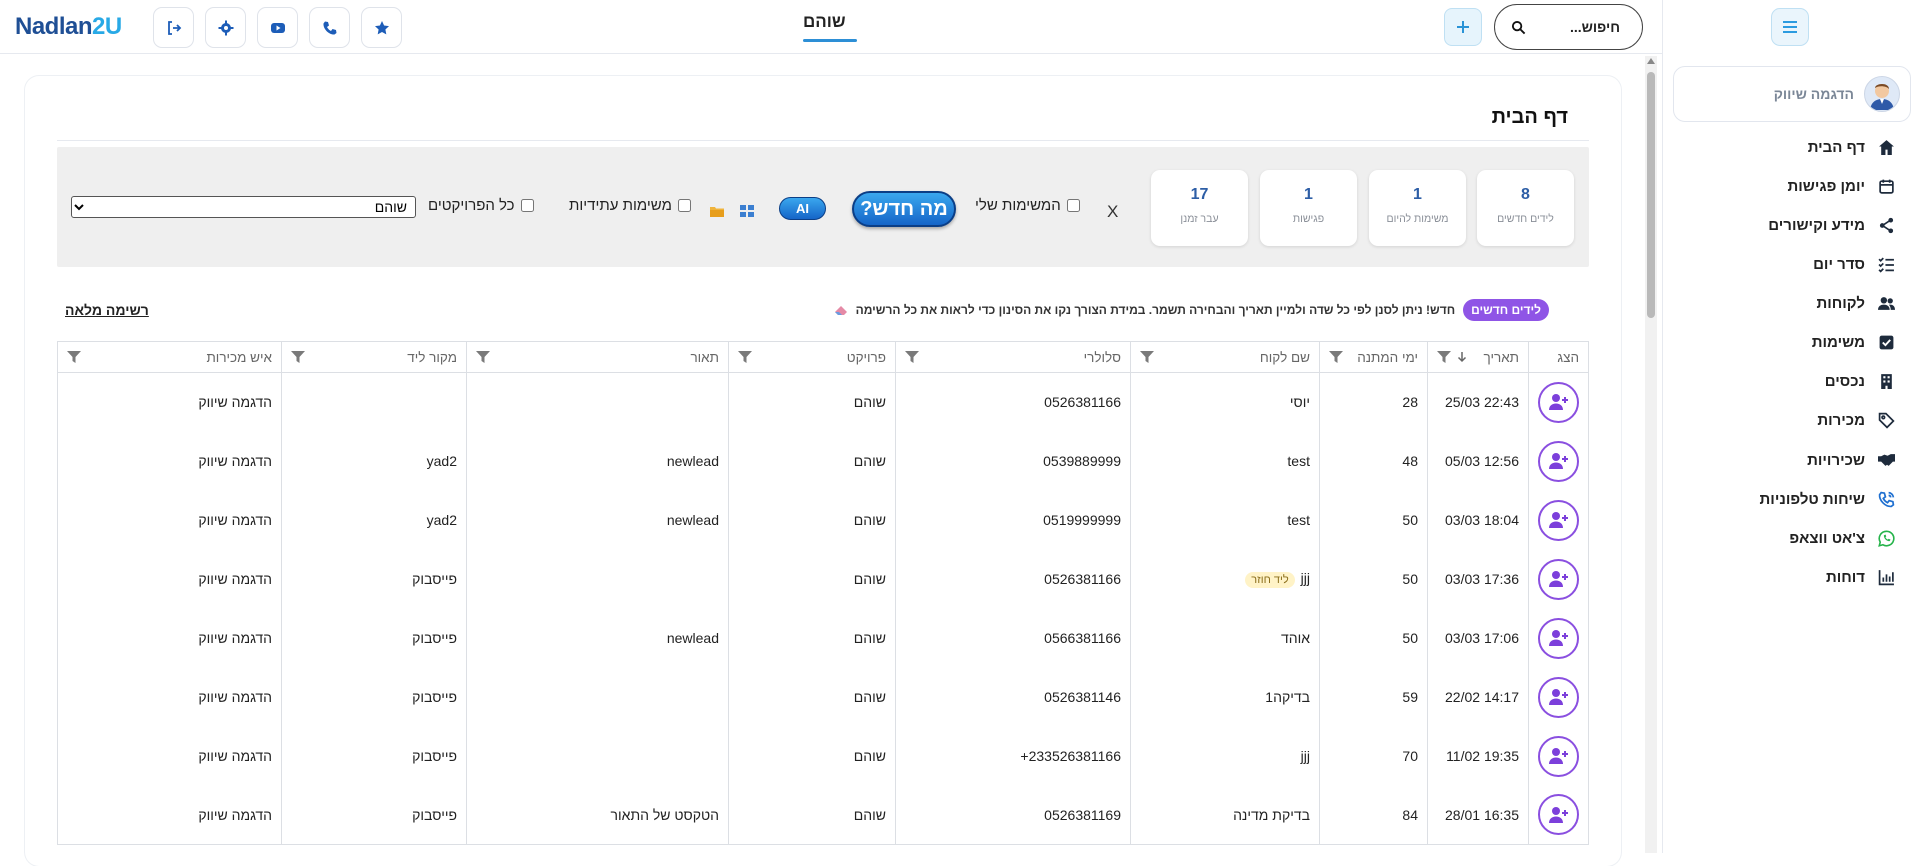  I want to click on cell-text: yad2, so click(441, 461).